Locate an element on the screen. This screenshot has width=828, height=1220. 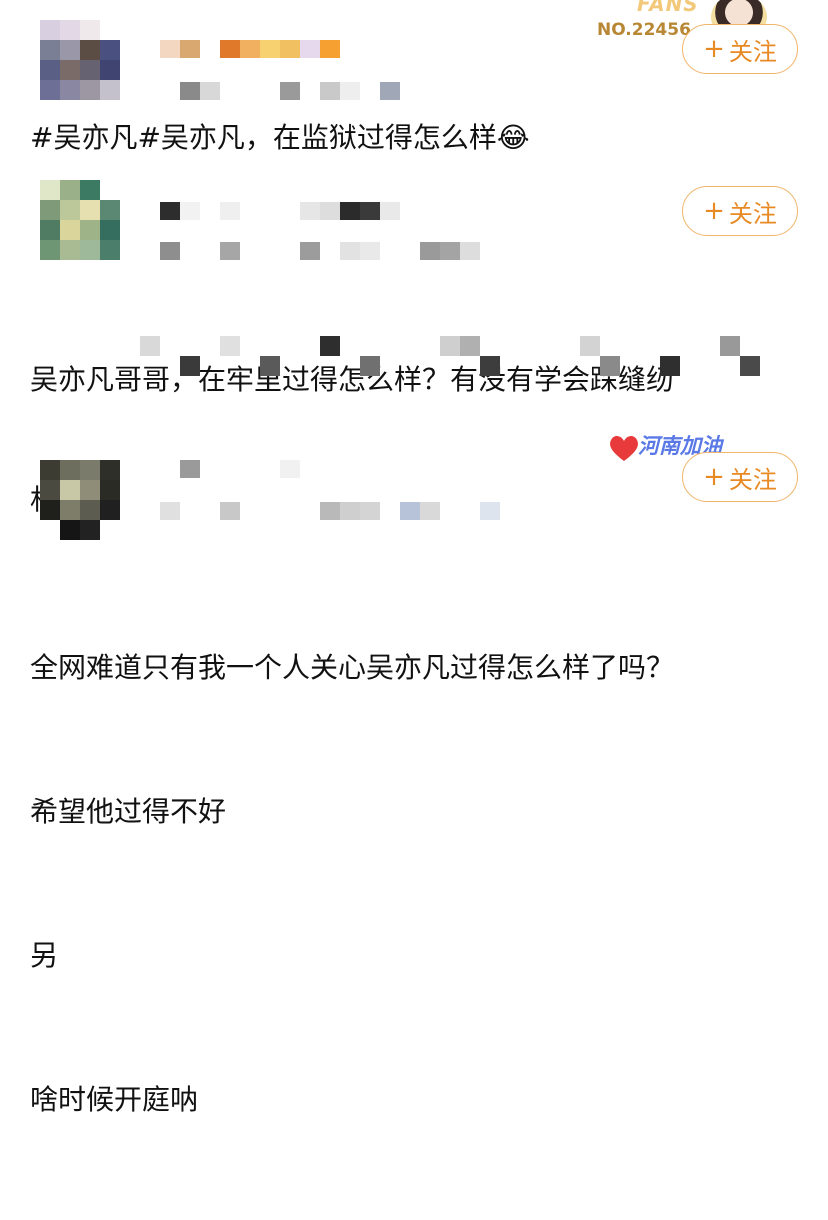
post-content-line: #吴亦凡#吴亦凡，在监狱过得怎么样😂 is located at coordinates (280, 137).